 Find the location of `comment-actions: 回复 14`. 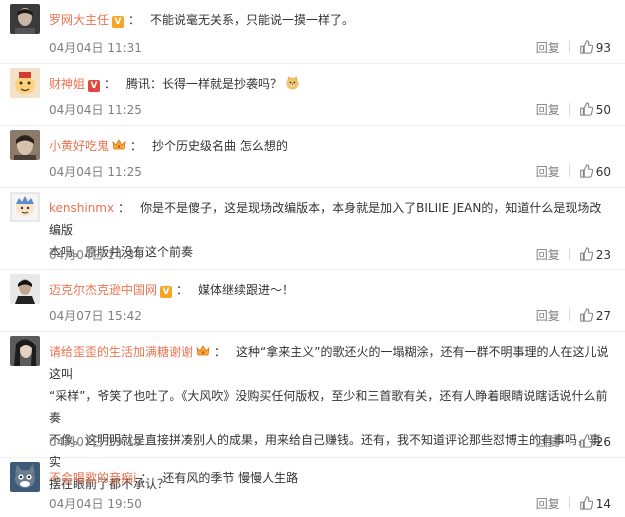

comment-actions: 回复 14 is located at coordinates (573, 503).